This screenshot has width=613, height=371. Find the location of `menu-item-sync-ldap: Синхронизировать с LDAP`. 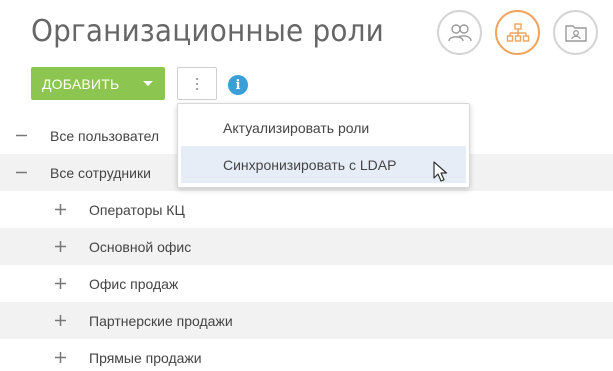

menu-item-sync-ldap: Синхронизировать с LDAP is located at coordinates (323, 164).